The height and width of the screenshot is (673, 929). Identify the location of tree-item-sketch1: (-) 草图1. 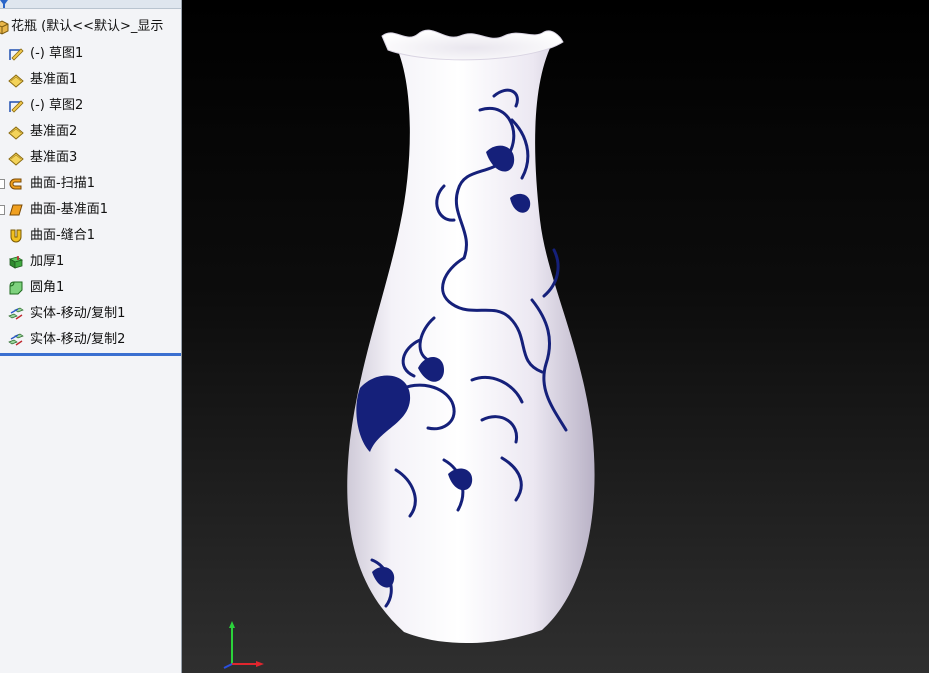
(90, 54).